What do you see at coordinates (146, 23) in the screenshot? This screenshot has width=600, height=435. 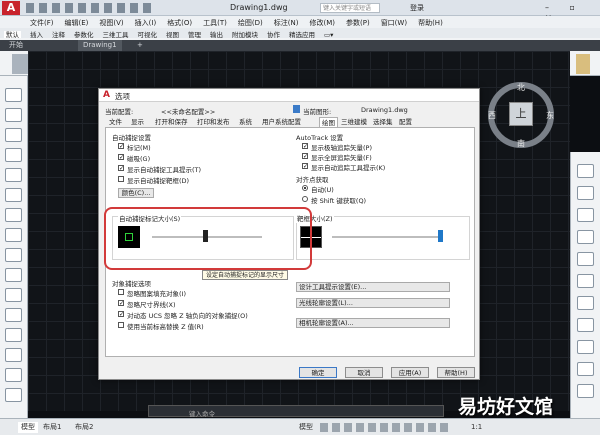 I see `menu-item: 插入(I)` at bounding box center [146, 23].